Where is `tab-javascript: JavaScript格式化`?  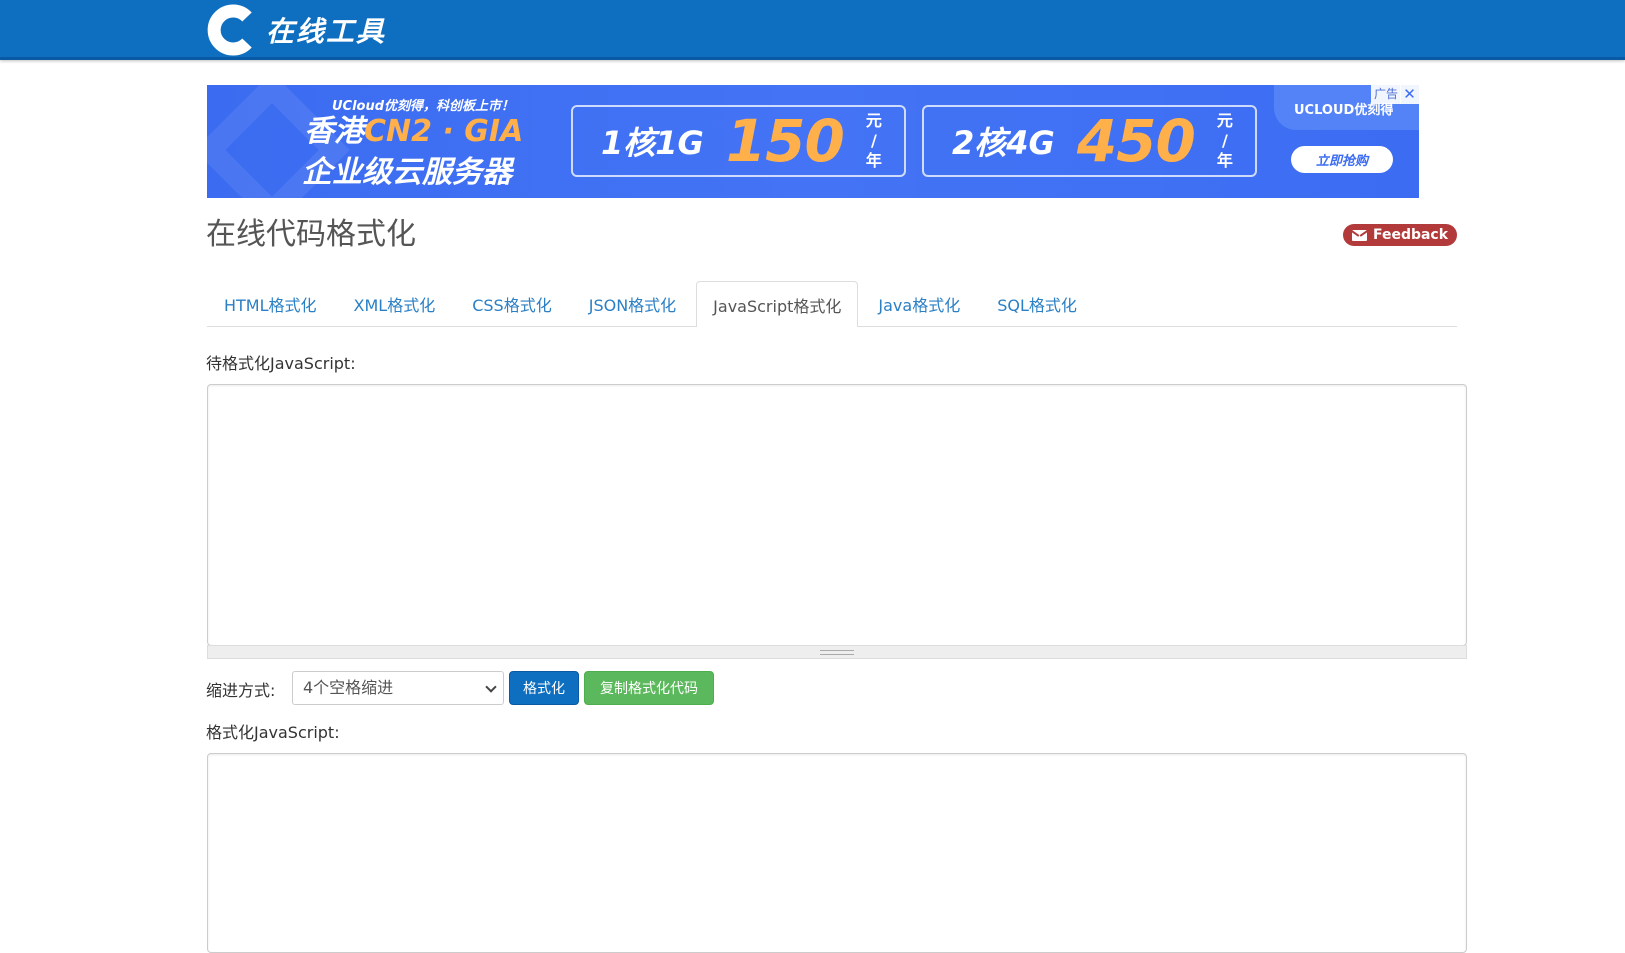 tab-javascript: JavaScript格式化 is located at coordinates (777, 304).